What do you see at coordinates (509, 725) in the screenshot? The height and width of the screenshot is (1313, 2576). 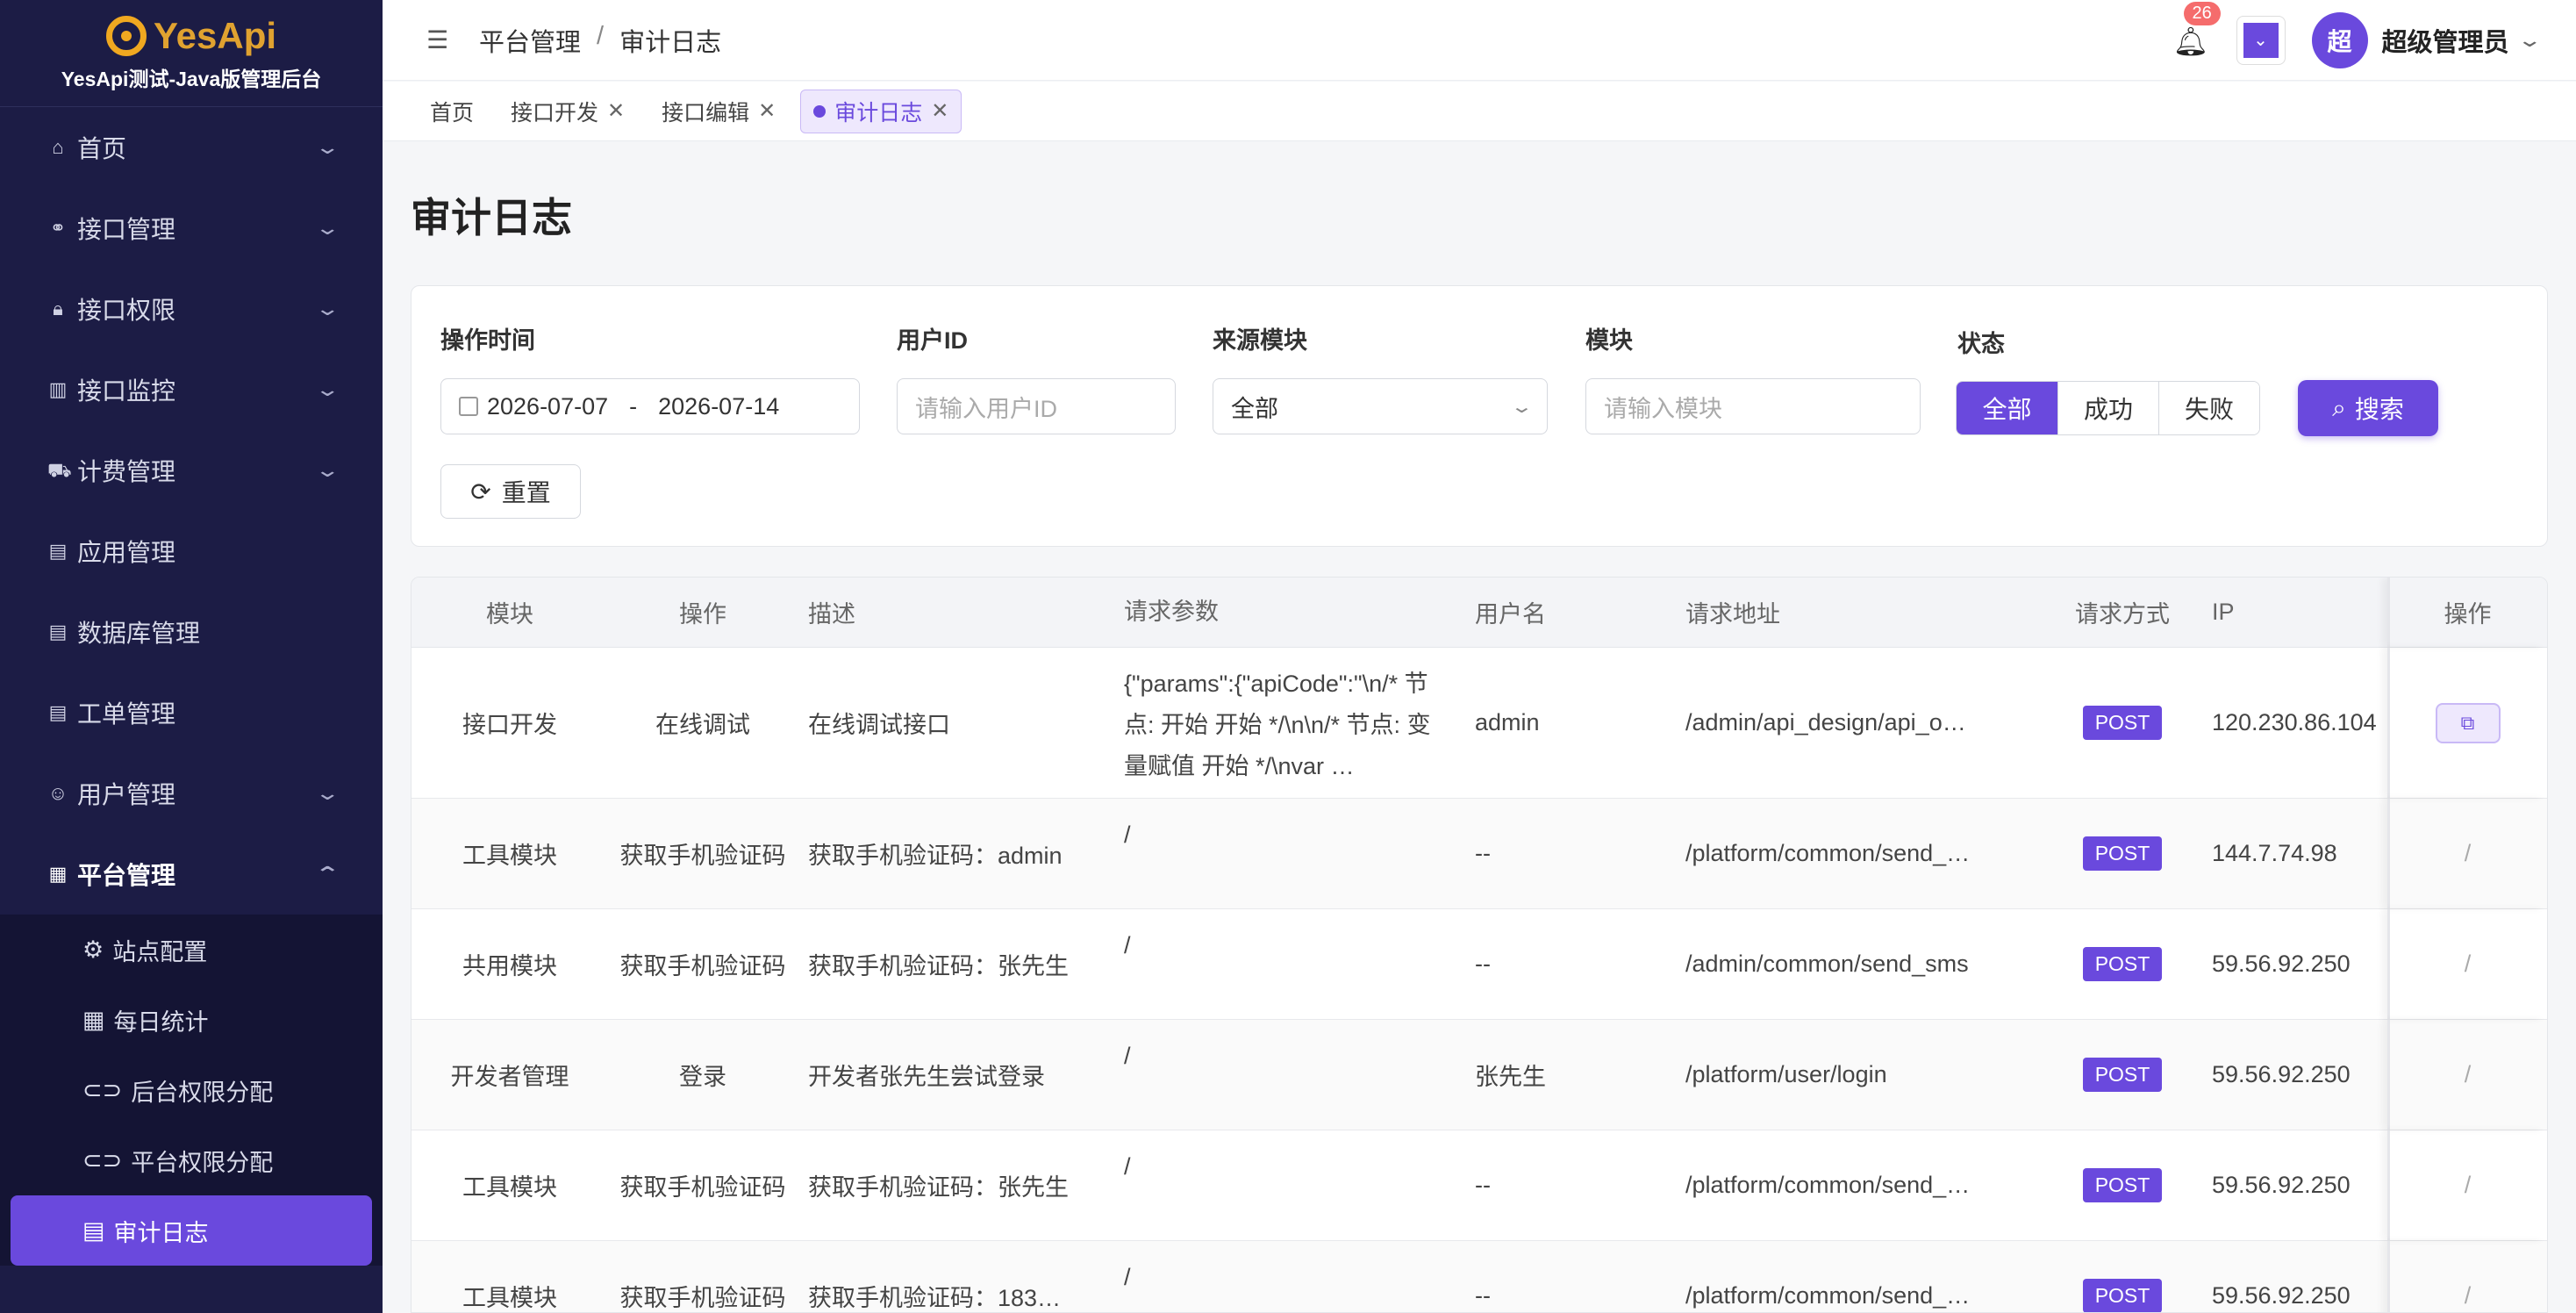 I see `cell-module: 接口开发` at bounding box center [509, 725].